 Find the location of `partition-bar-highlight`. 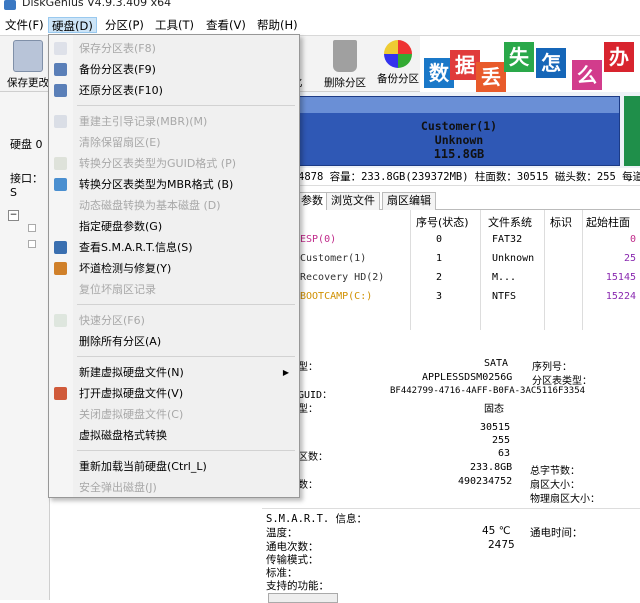

partition-bar-highlight is located at coordinates (459, 105).